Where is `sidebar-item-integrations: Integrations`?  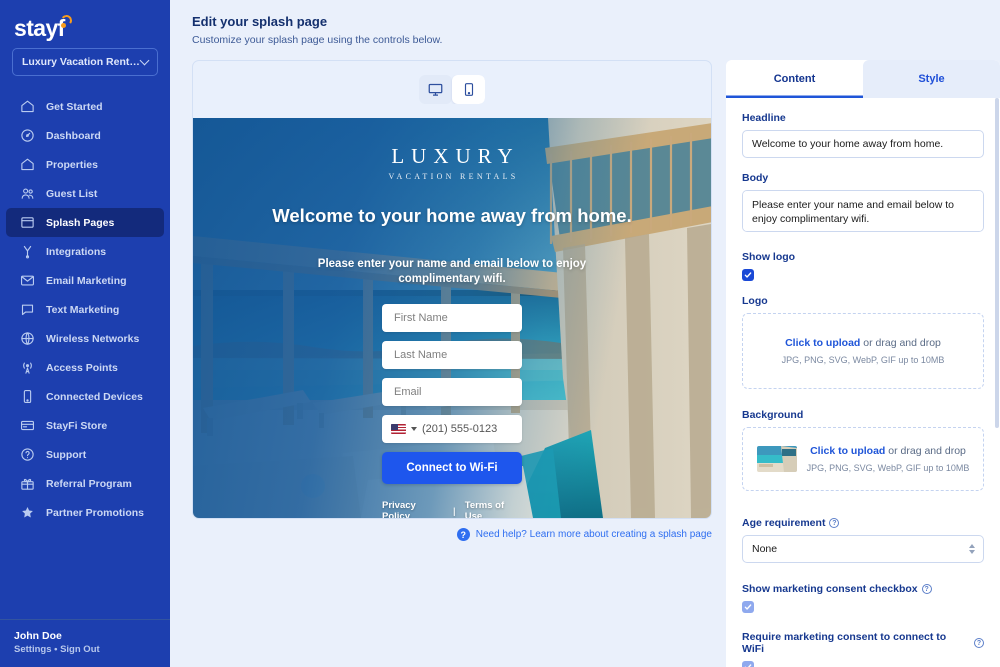 sidebar-item-integrations: Integrations is located at coordinates (85, 251).